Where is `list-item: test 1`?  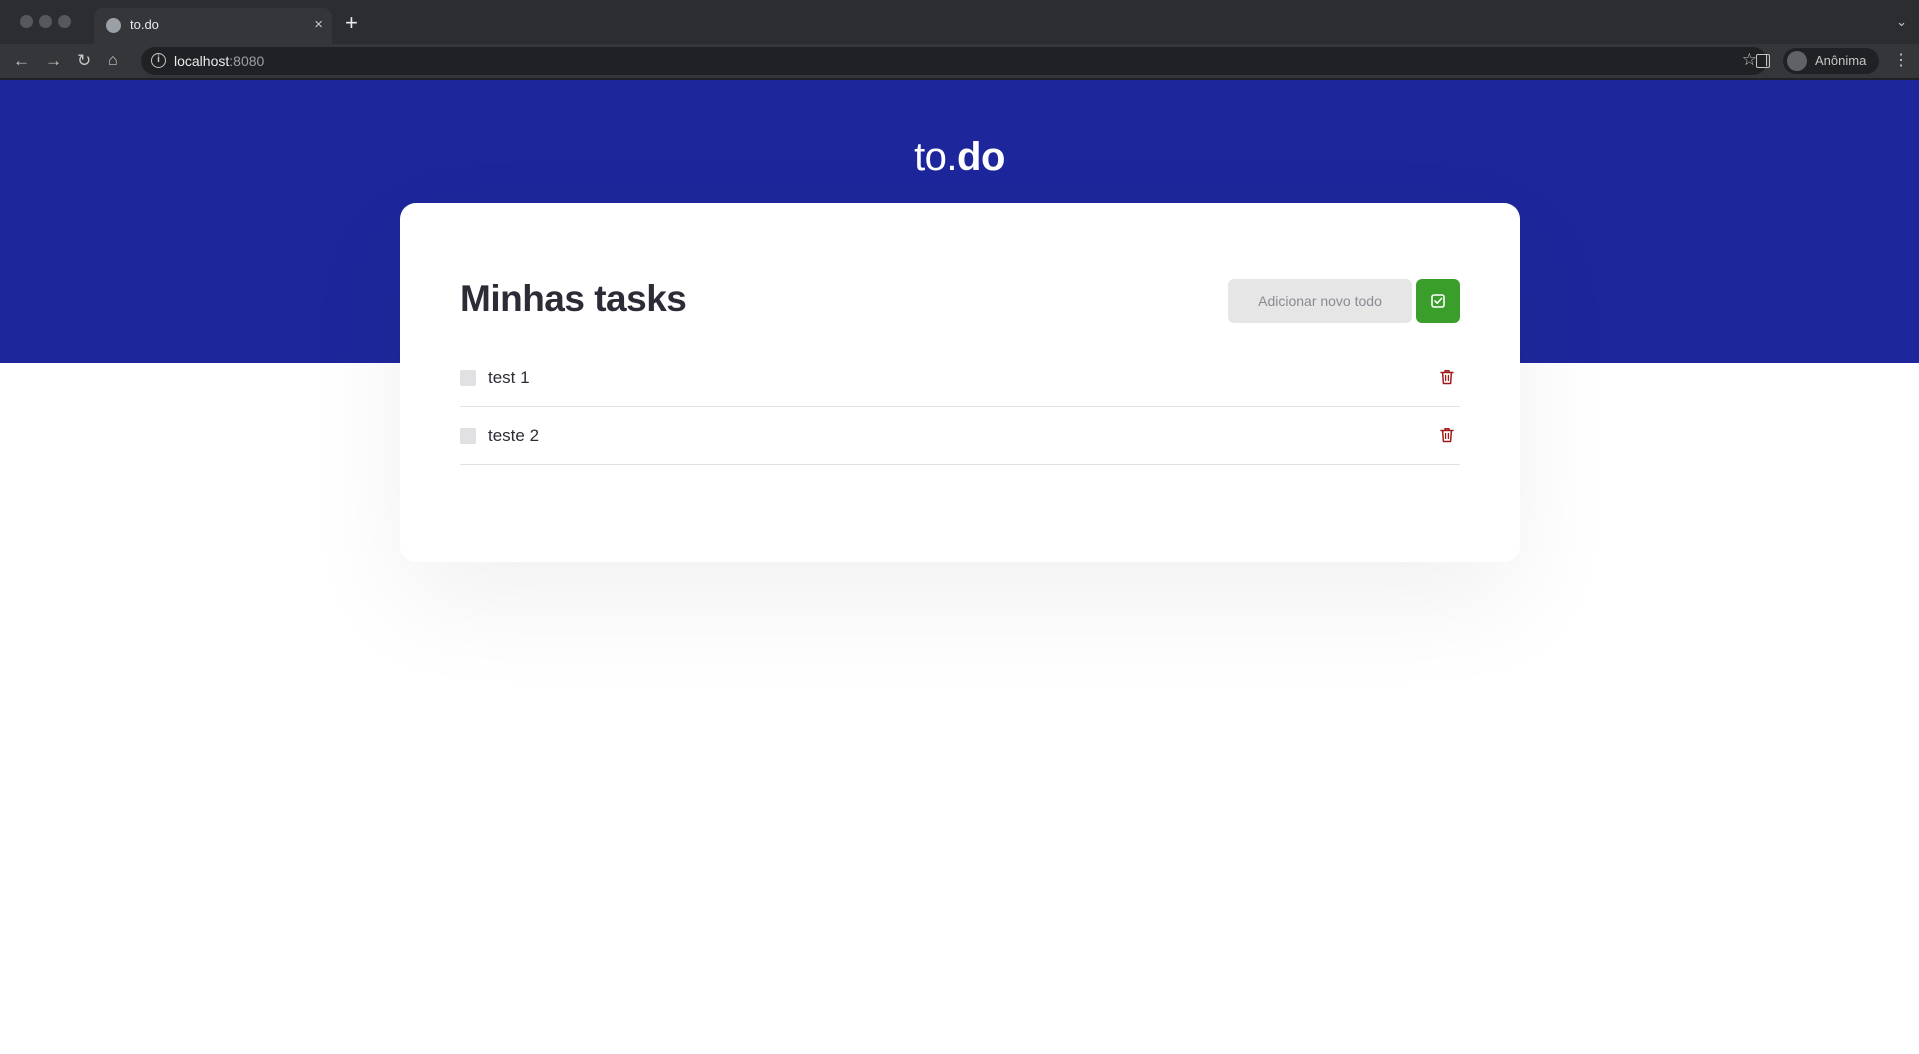 list-item: test 1 is located at coordinates (960, 378).